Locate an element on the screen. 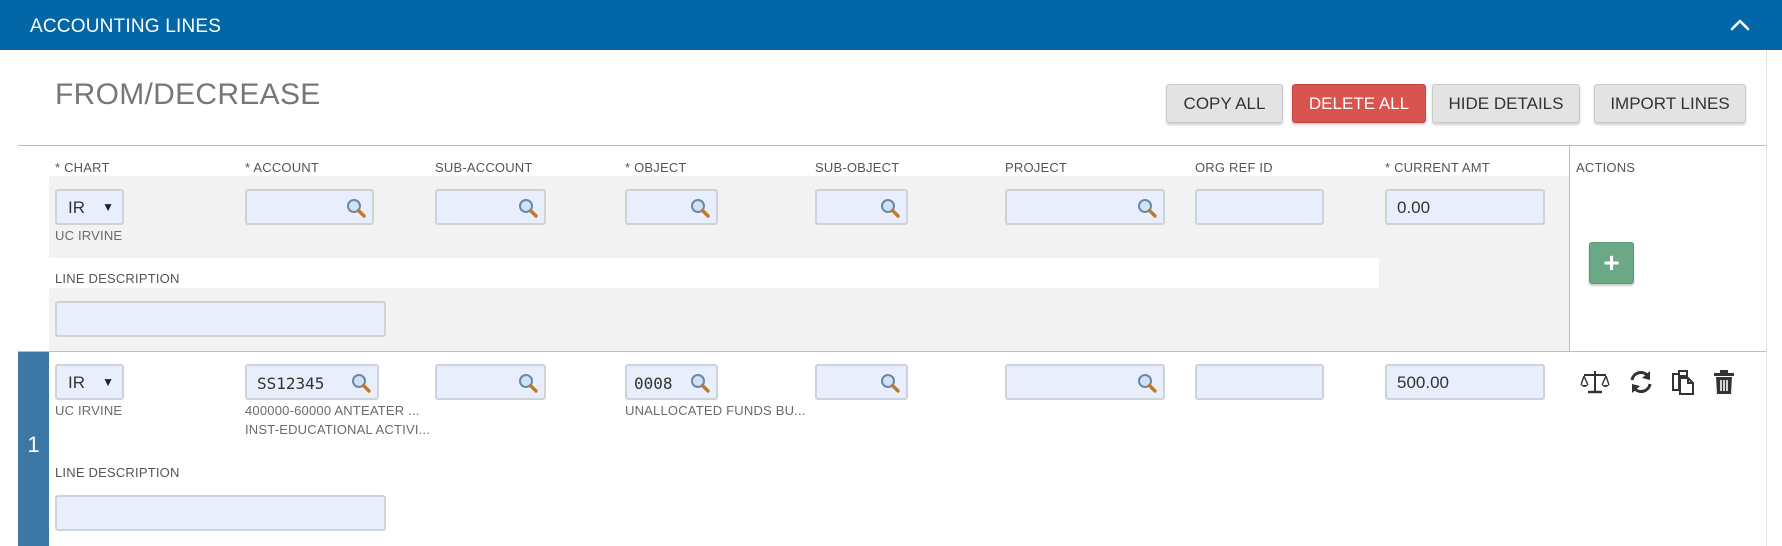  plus-icon: + is located at coordinates (1611, 262).